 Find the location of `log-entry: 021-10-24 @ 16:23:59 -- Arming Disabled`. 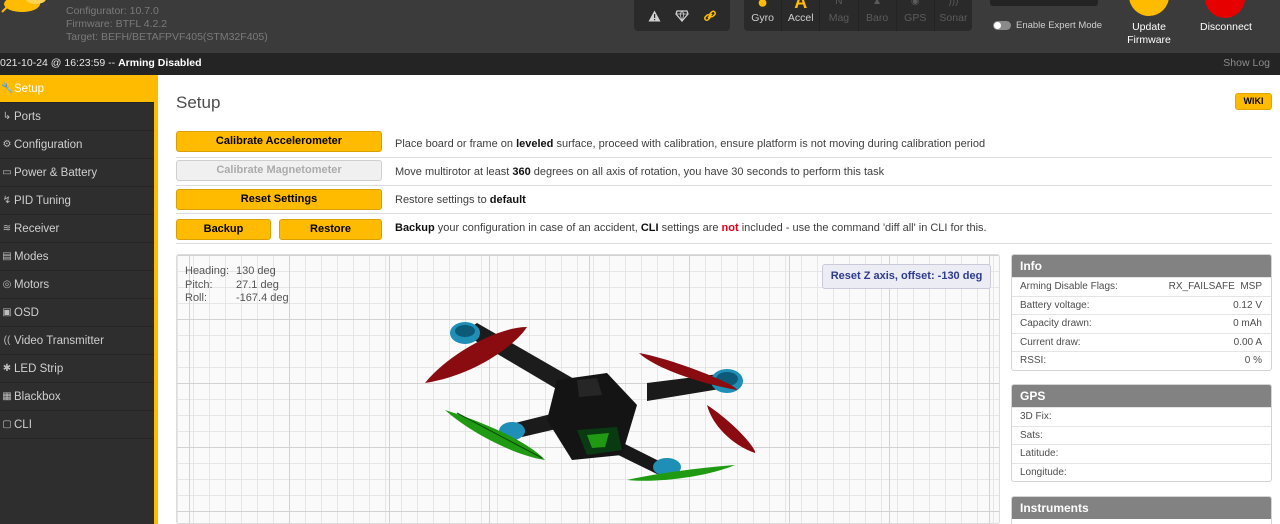

log-entry: 021-10-24 @ 16:23:59 -- Arming Disabled is located at coordinates (101, 63).